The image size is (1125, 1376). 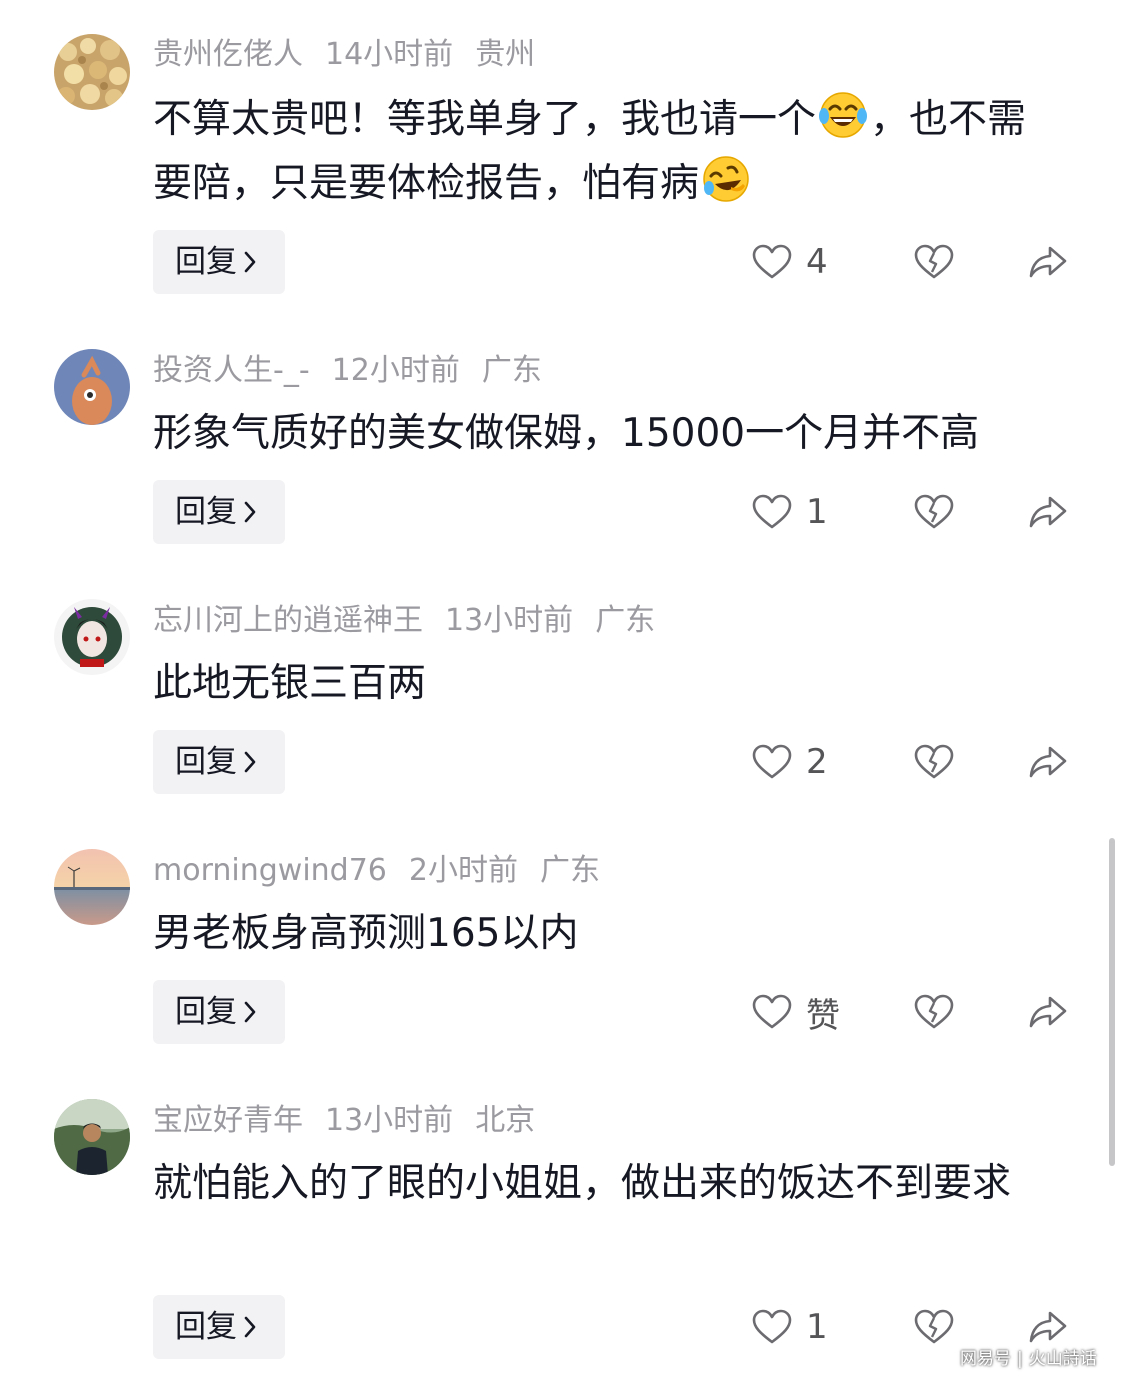 What do you see at coordinates (290, 683) in the screenshot?
I see `comment-text: 此地无银三百两` at bounding box center [290, 683].